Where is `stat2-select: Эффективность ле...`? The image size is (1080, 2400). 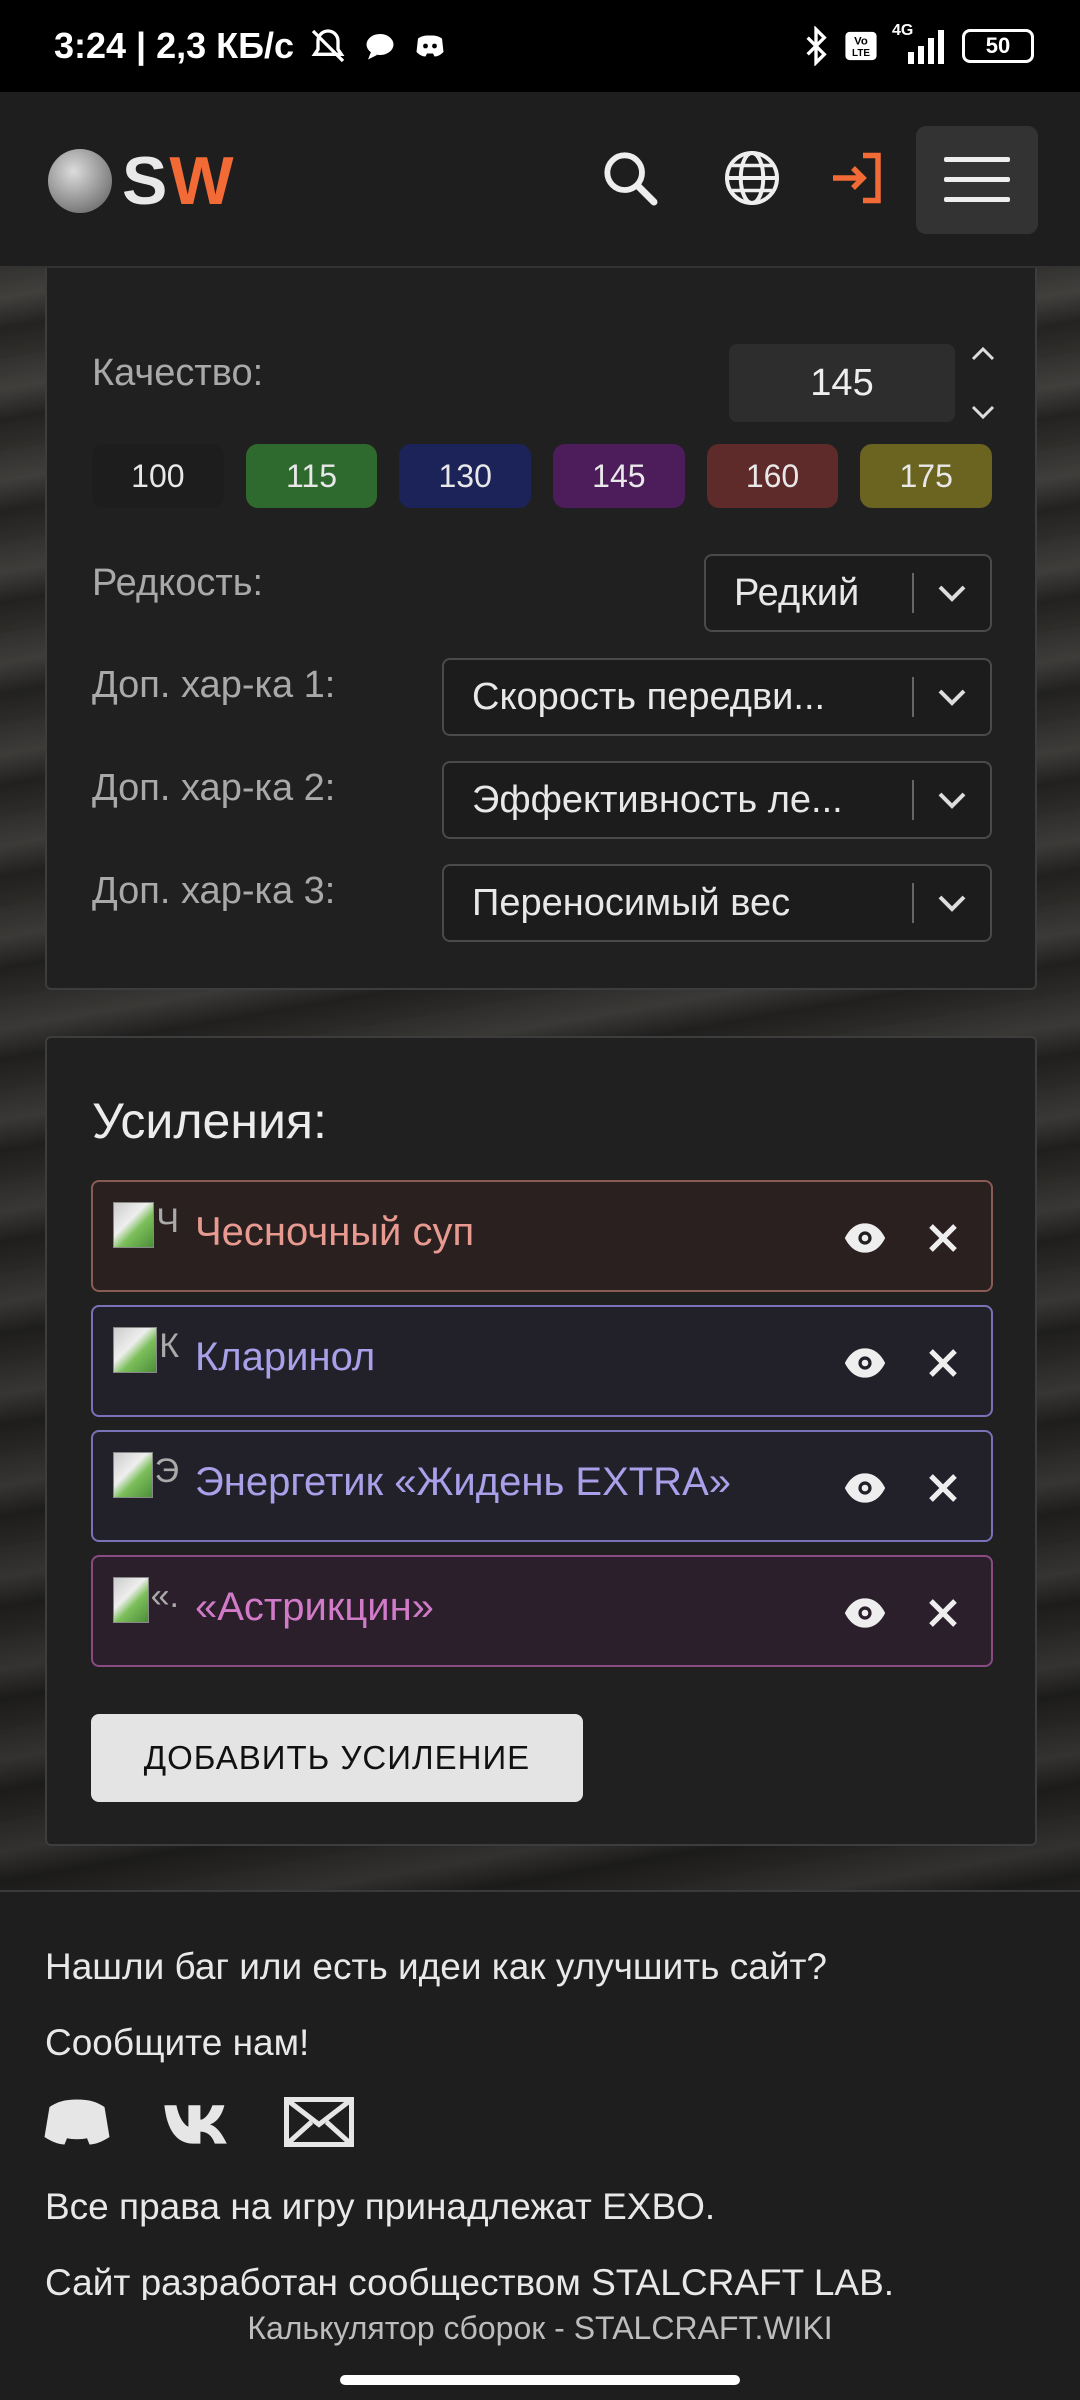 stat2-select: Эффективность ле... is located at coordinates (717, 800).